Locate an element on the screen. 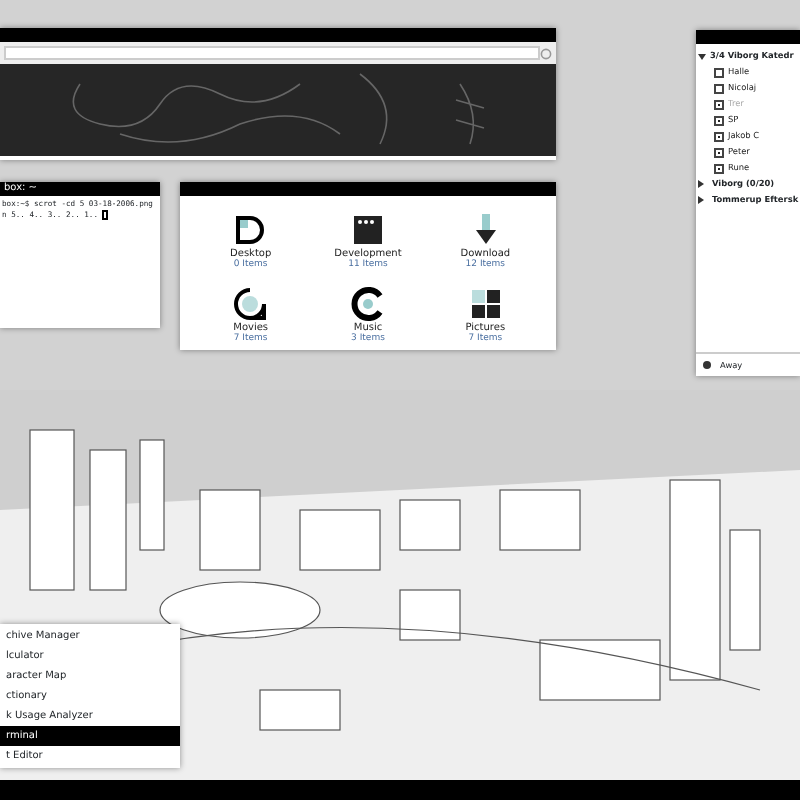 The height and width of the screenshot is (800, 800). title-bar is located at coordinates (748, 37).